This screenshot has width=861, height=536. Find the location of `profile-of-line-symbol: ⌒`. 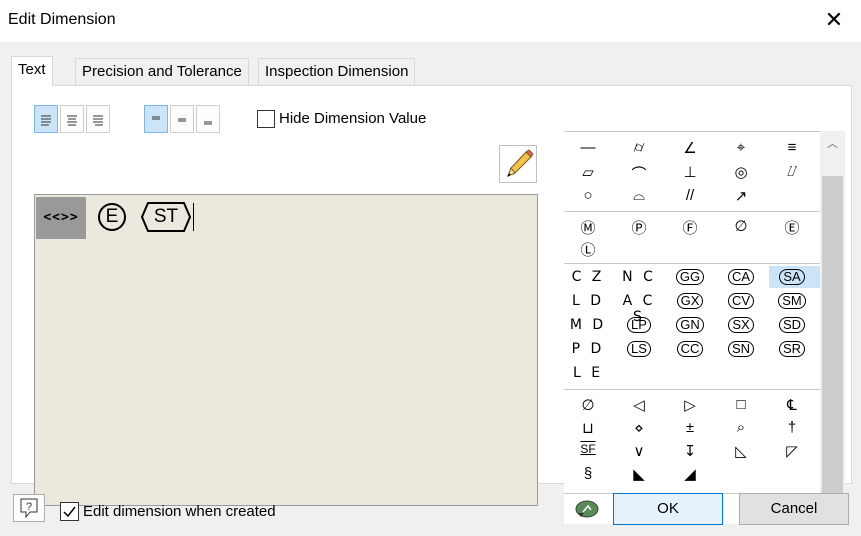

profile-of-line-symbol: ⌒ is located at coordinates (639, 173).